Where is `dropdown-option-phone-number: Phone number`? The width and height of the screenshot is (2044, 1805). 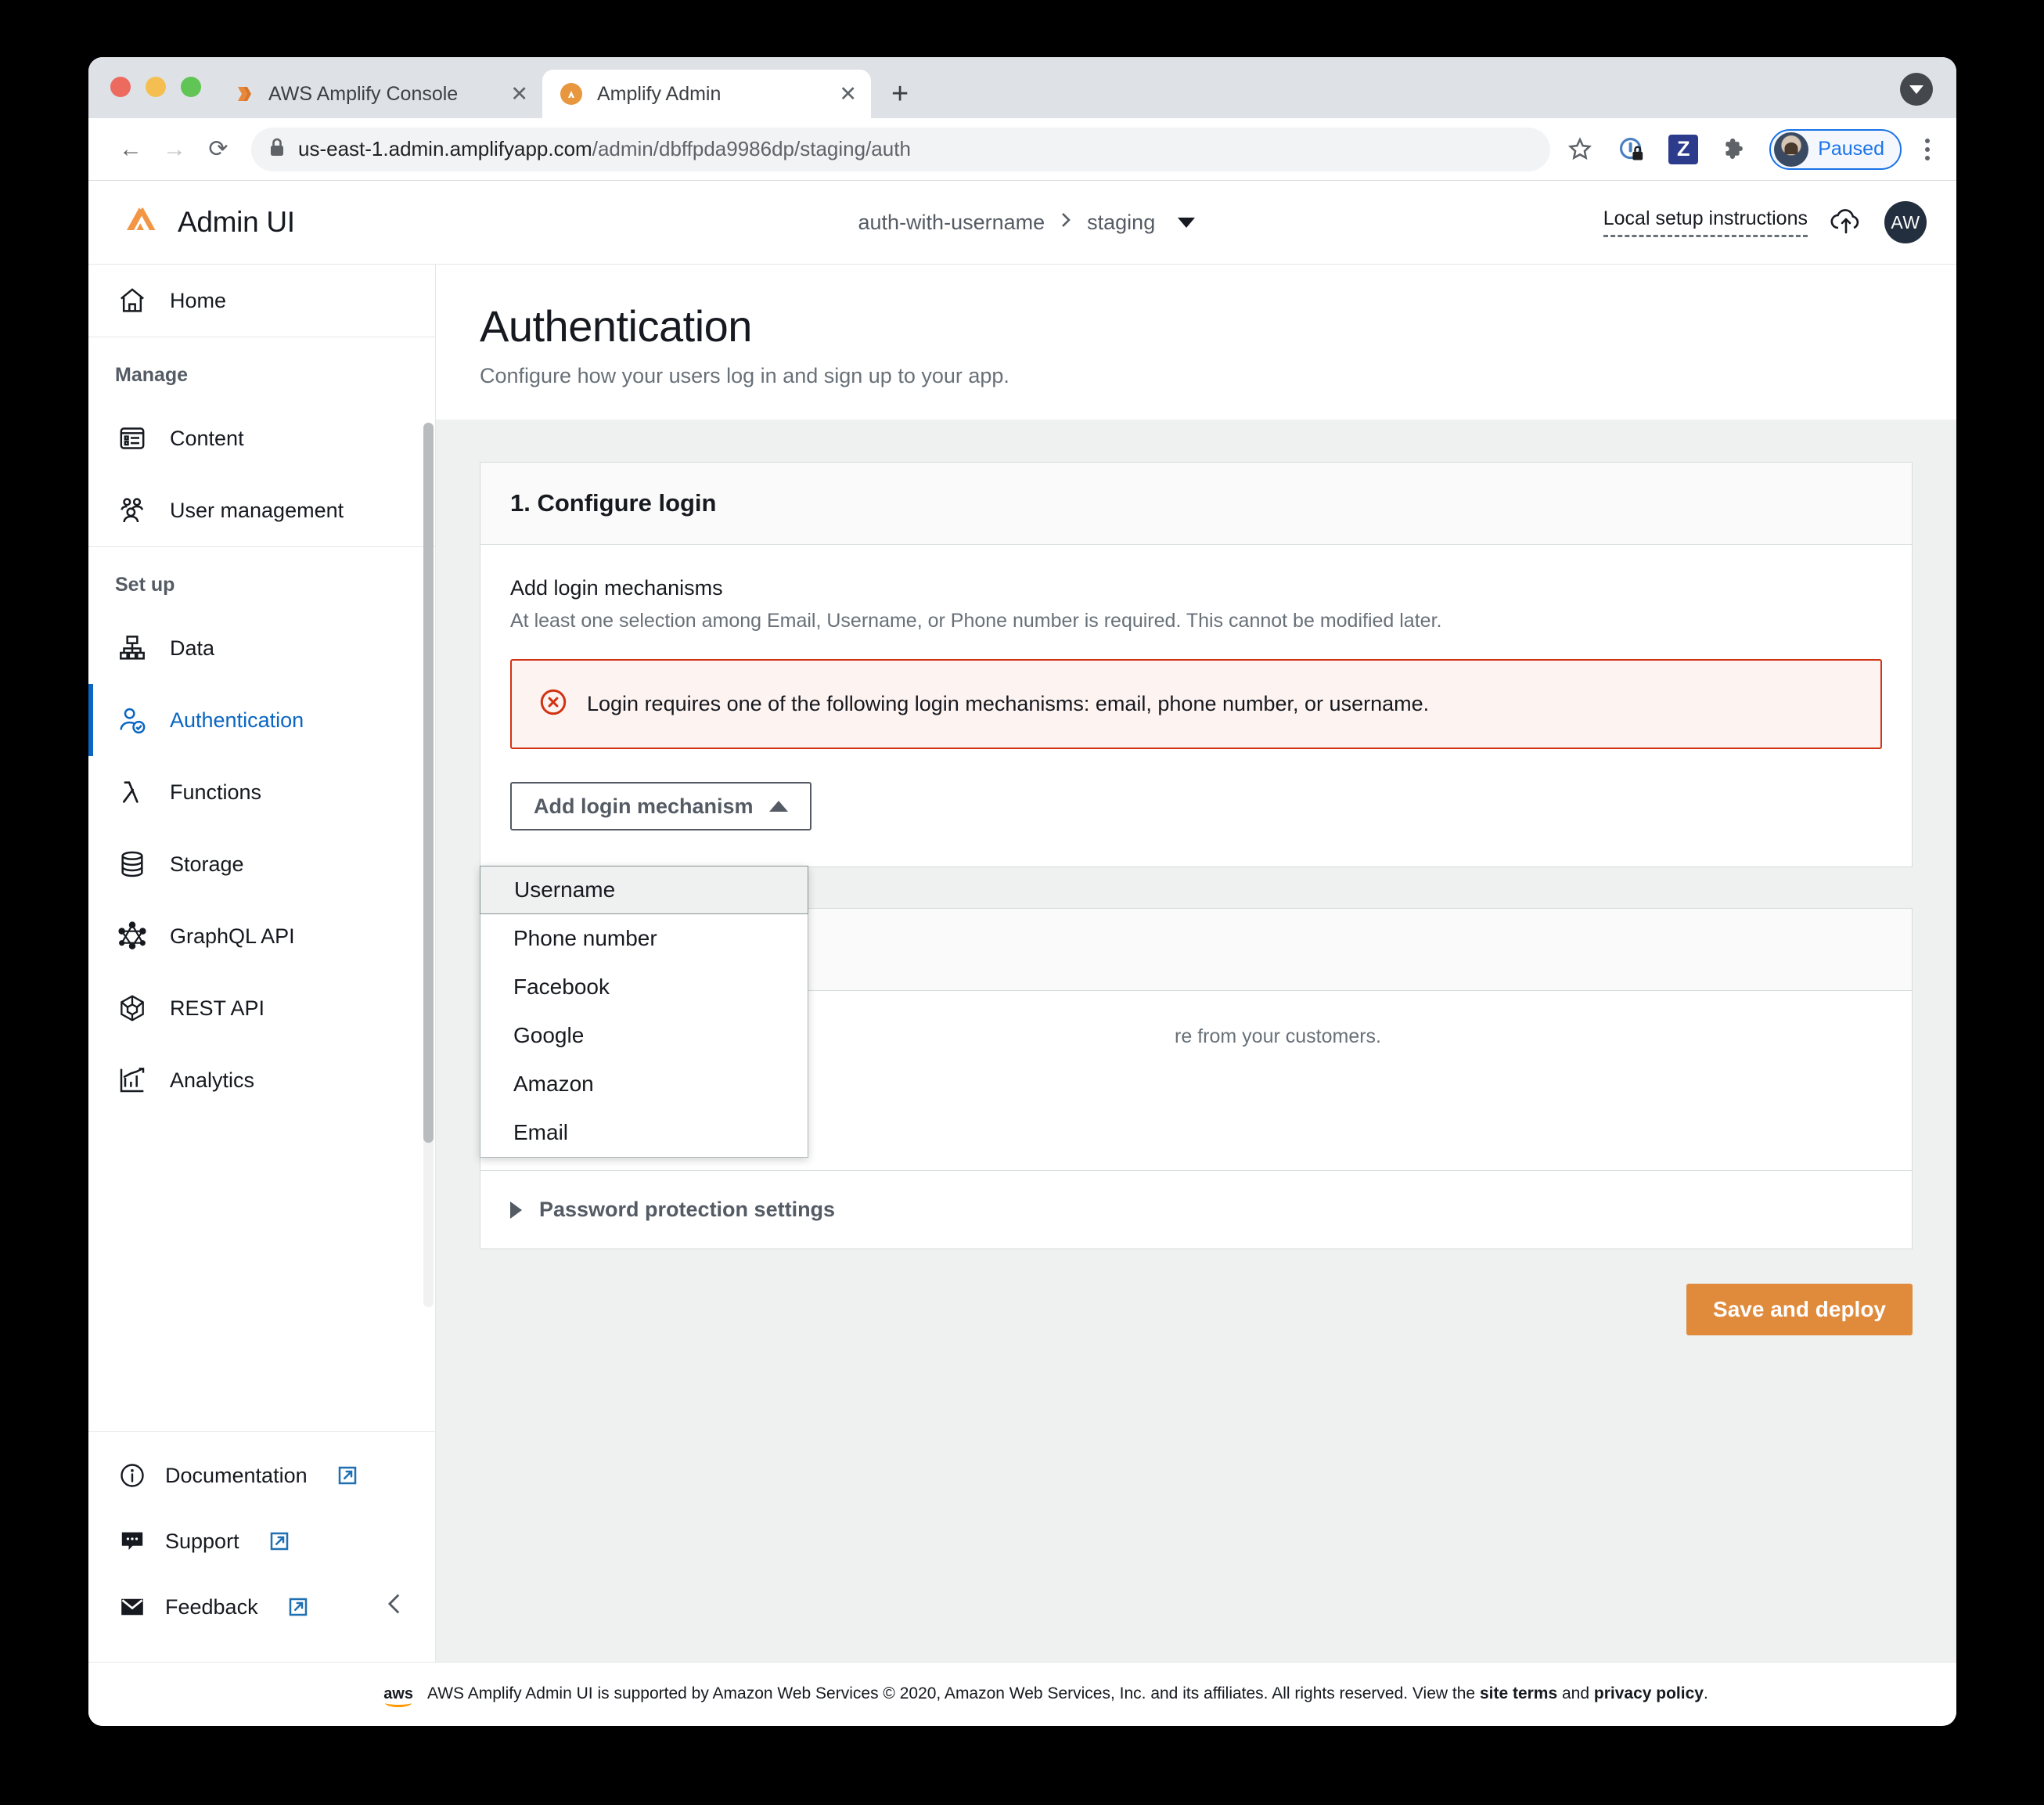
dropdown-option-phone-number: Phone number is located at coordinates (644, 938).